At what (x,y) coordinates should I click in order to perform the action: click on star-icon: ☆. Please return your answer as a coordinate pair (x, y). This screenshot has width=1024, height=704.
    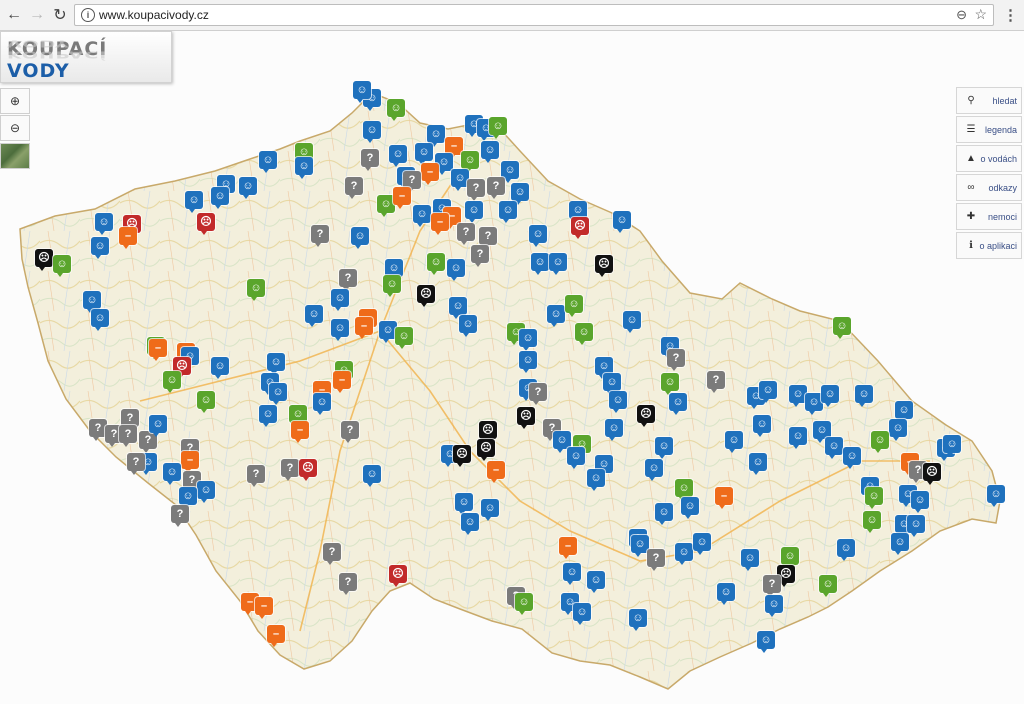
    Looking at the image, I should click on (980, 14).